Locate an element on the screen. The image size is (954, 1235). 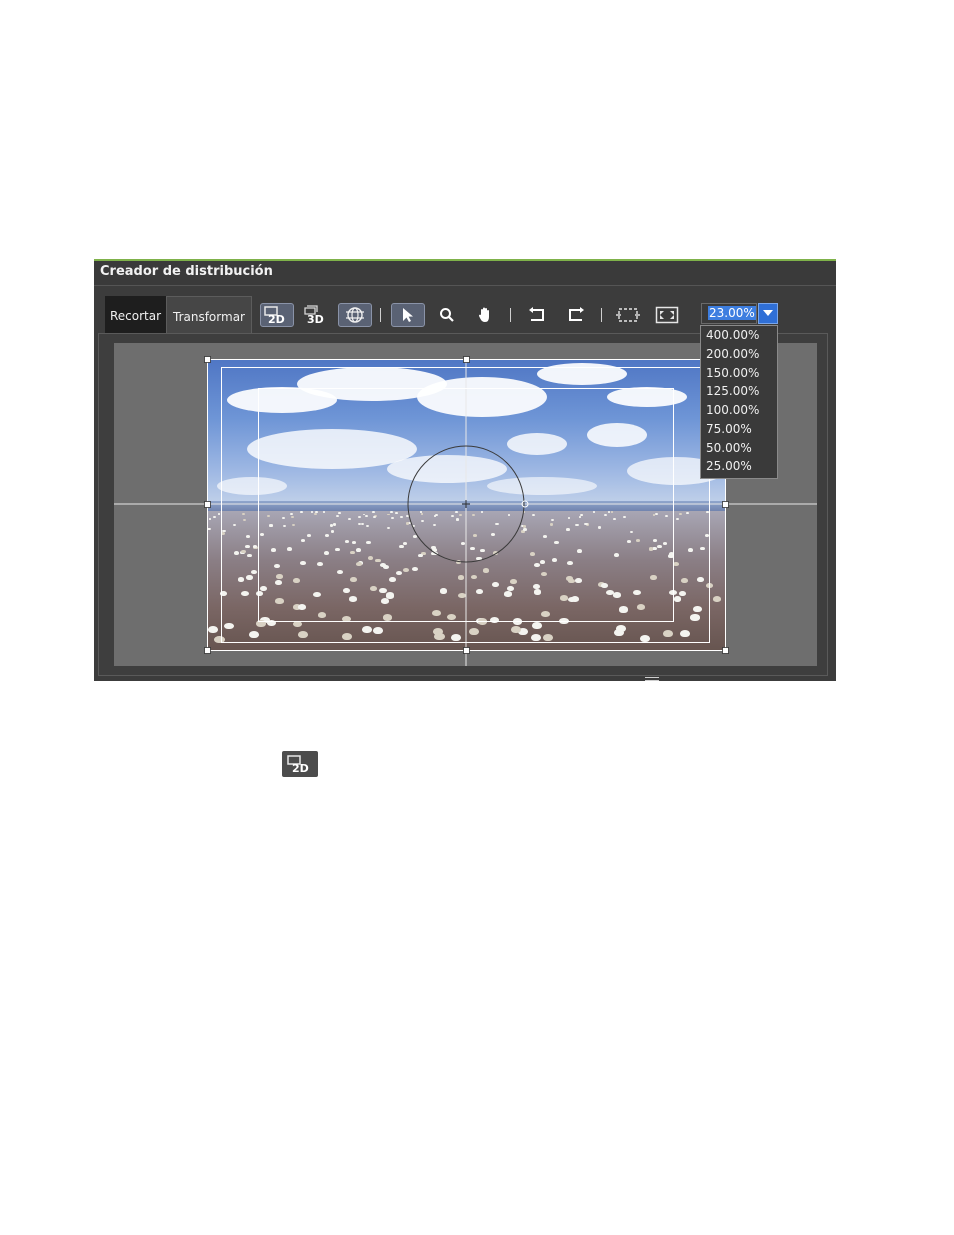
redo-button is located at coordinates (576, 315).